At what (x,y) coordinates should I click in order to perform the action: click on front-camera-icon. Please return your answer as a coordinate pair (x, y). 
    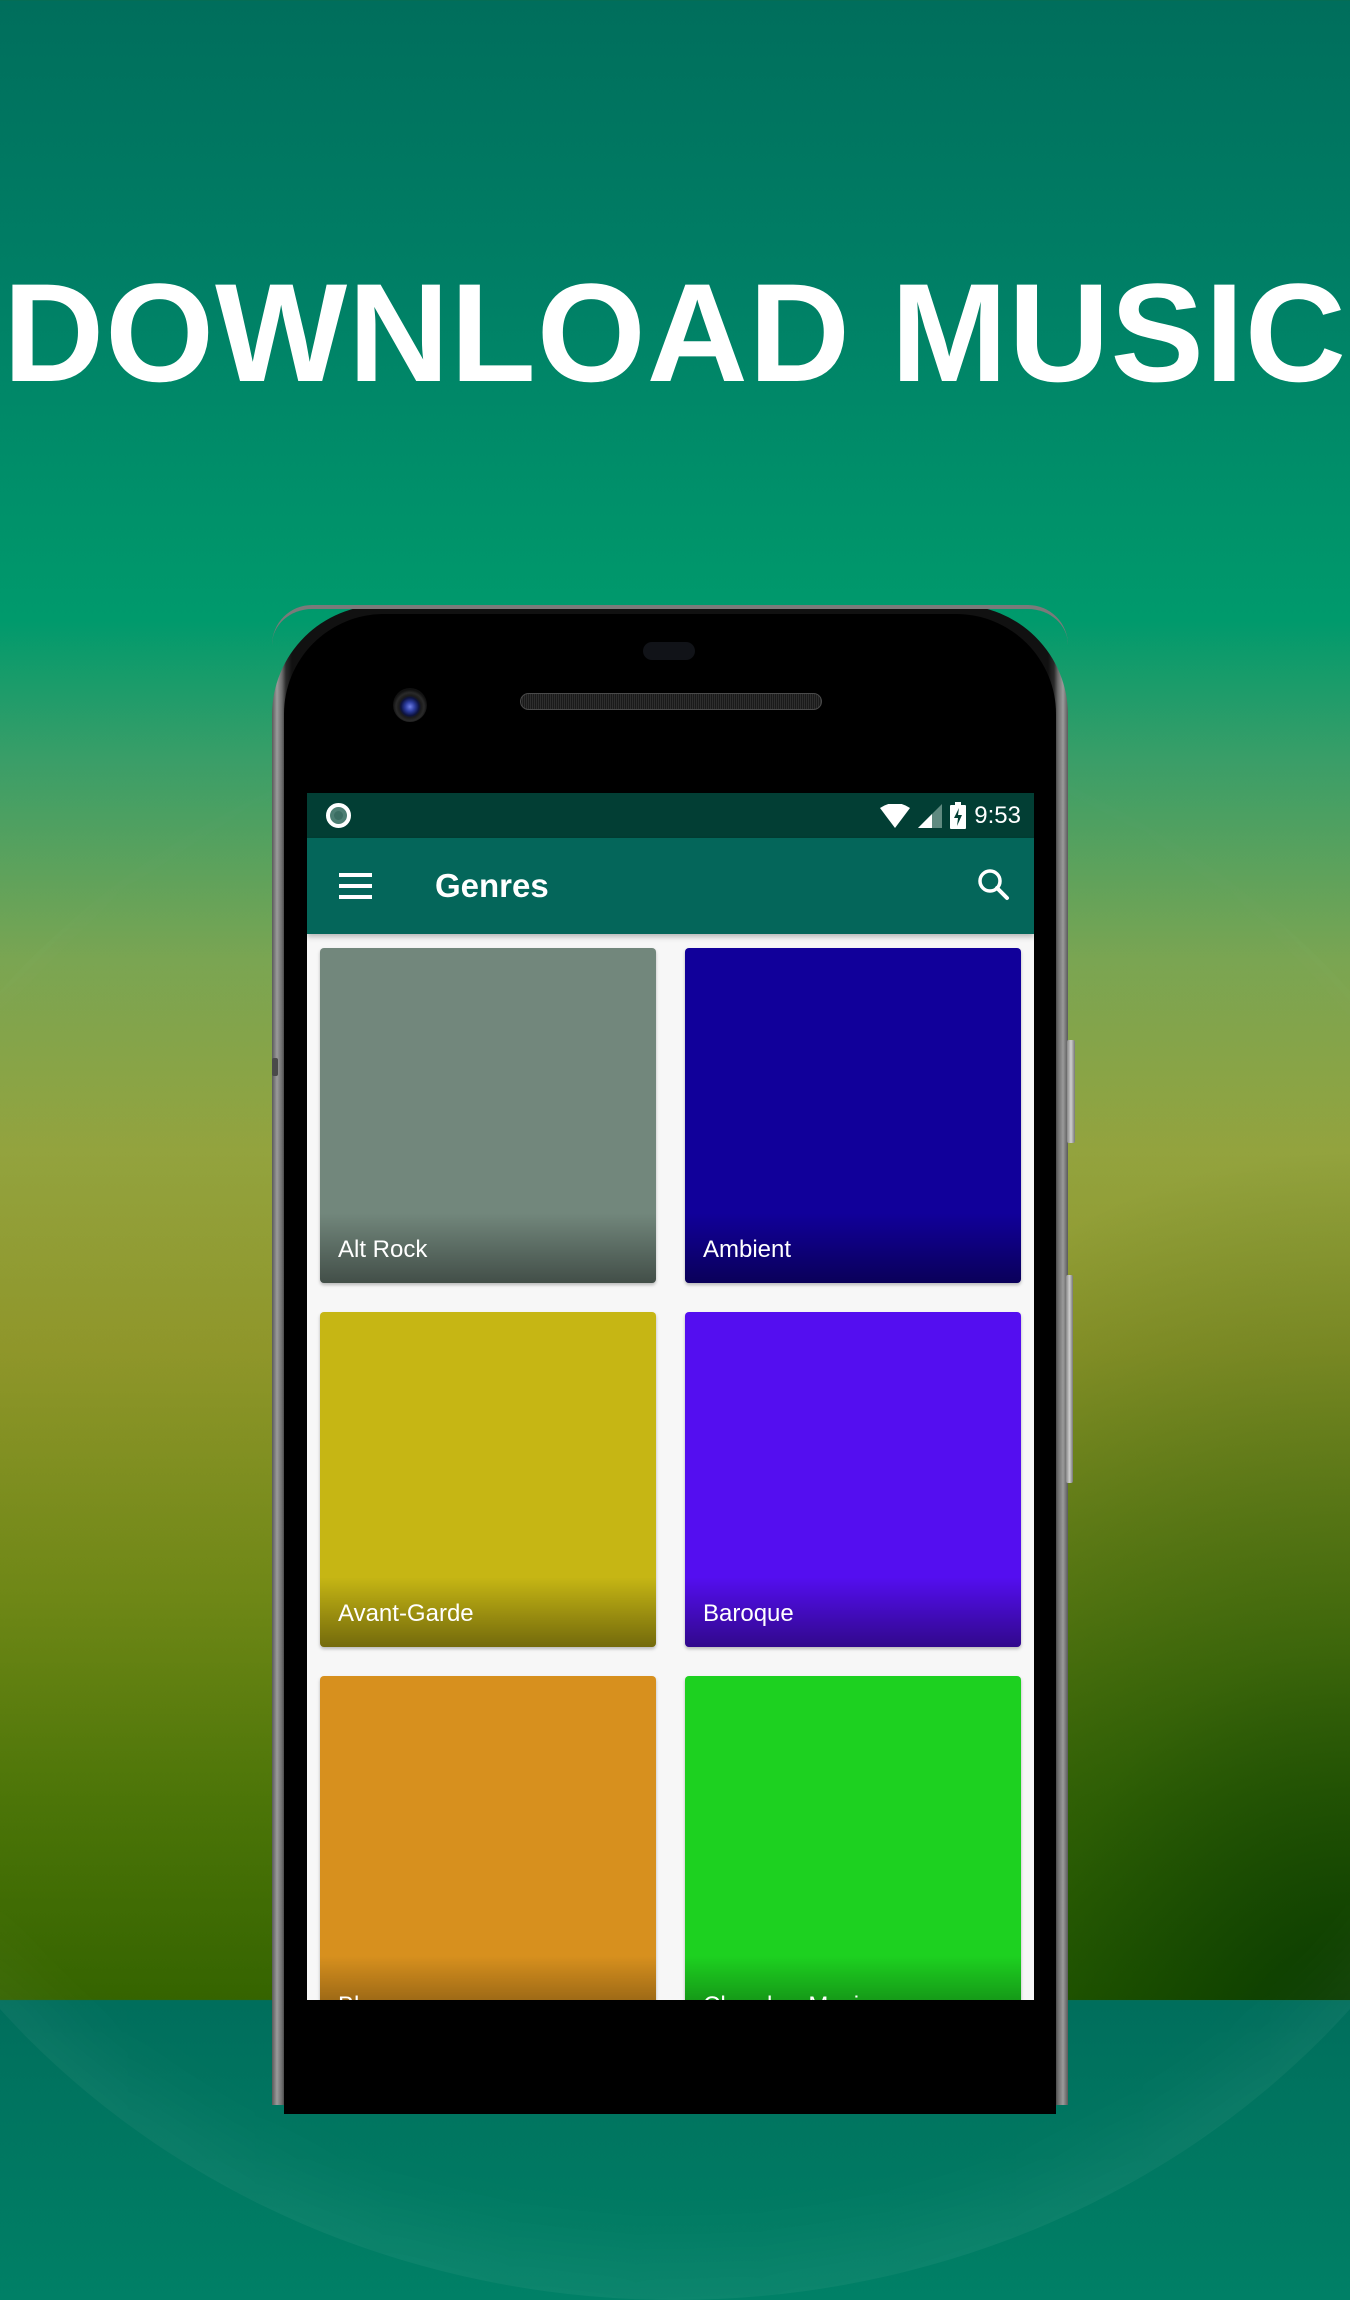
    Looking at the image, I should click on (410, 705).